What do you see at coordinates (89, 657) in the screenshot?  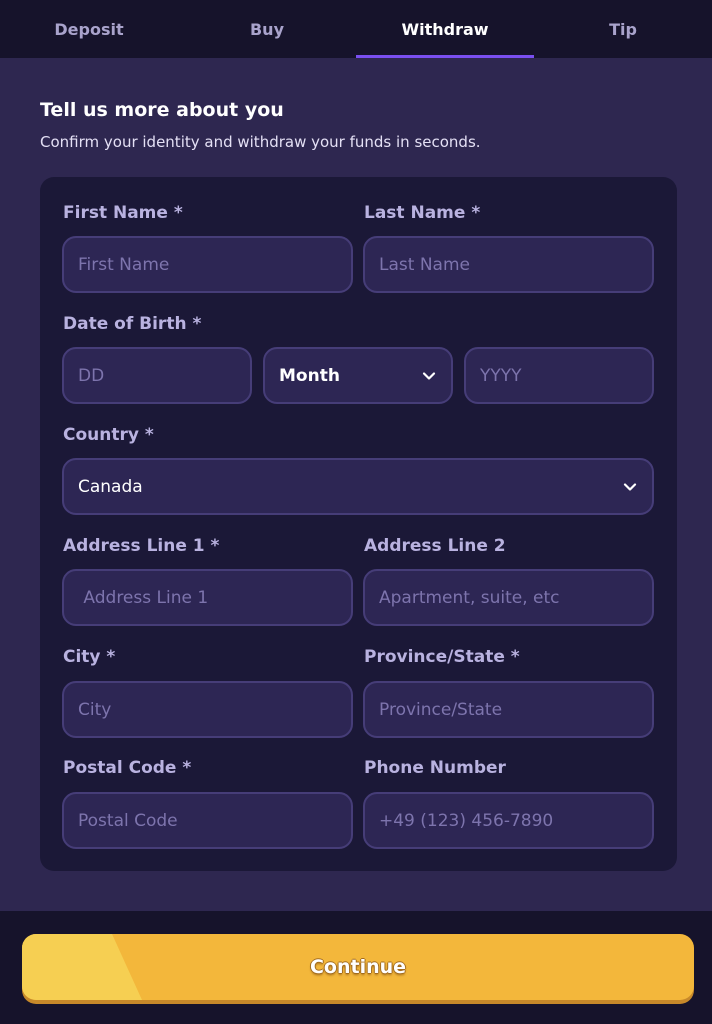 I see `city-label: City *` at bounding box center [89, 657].